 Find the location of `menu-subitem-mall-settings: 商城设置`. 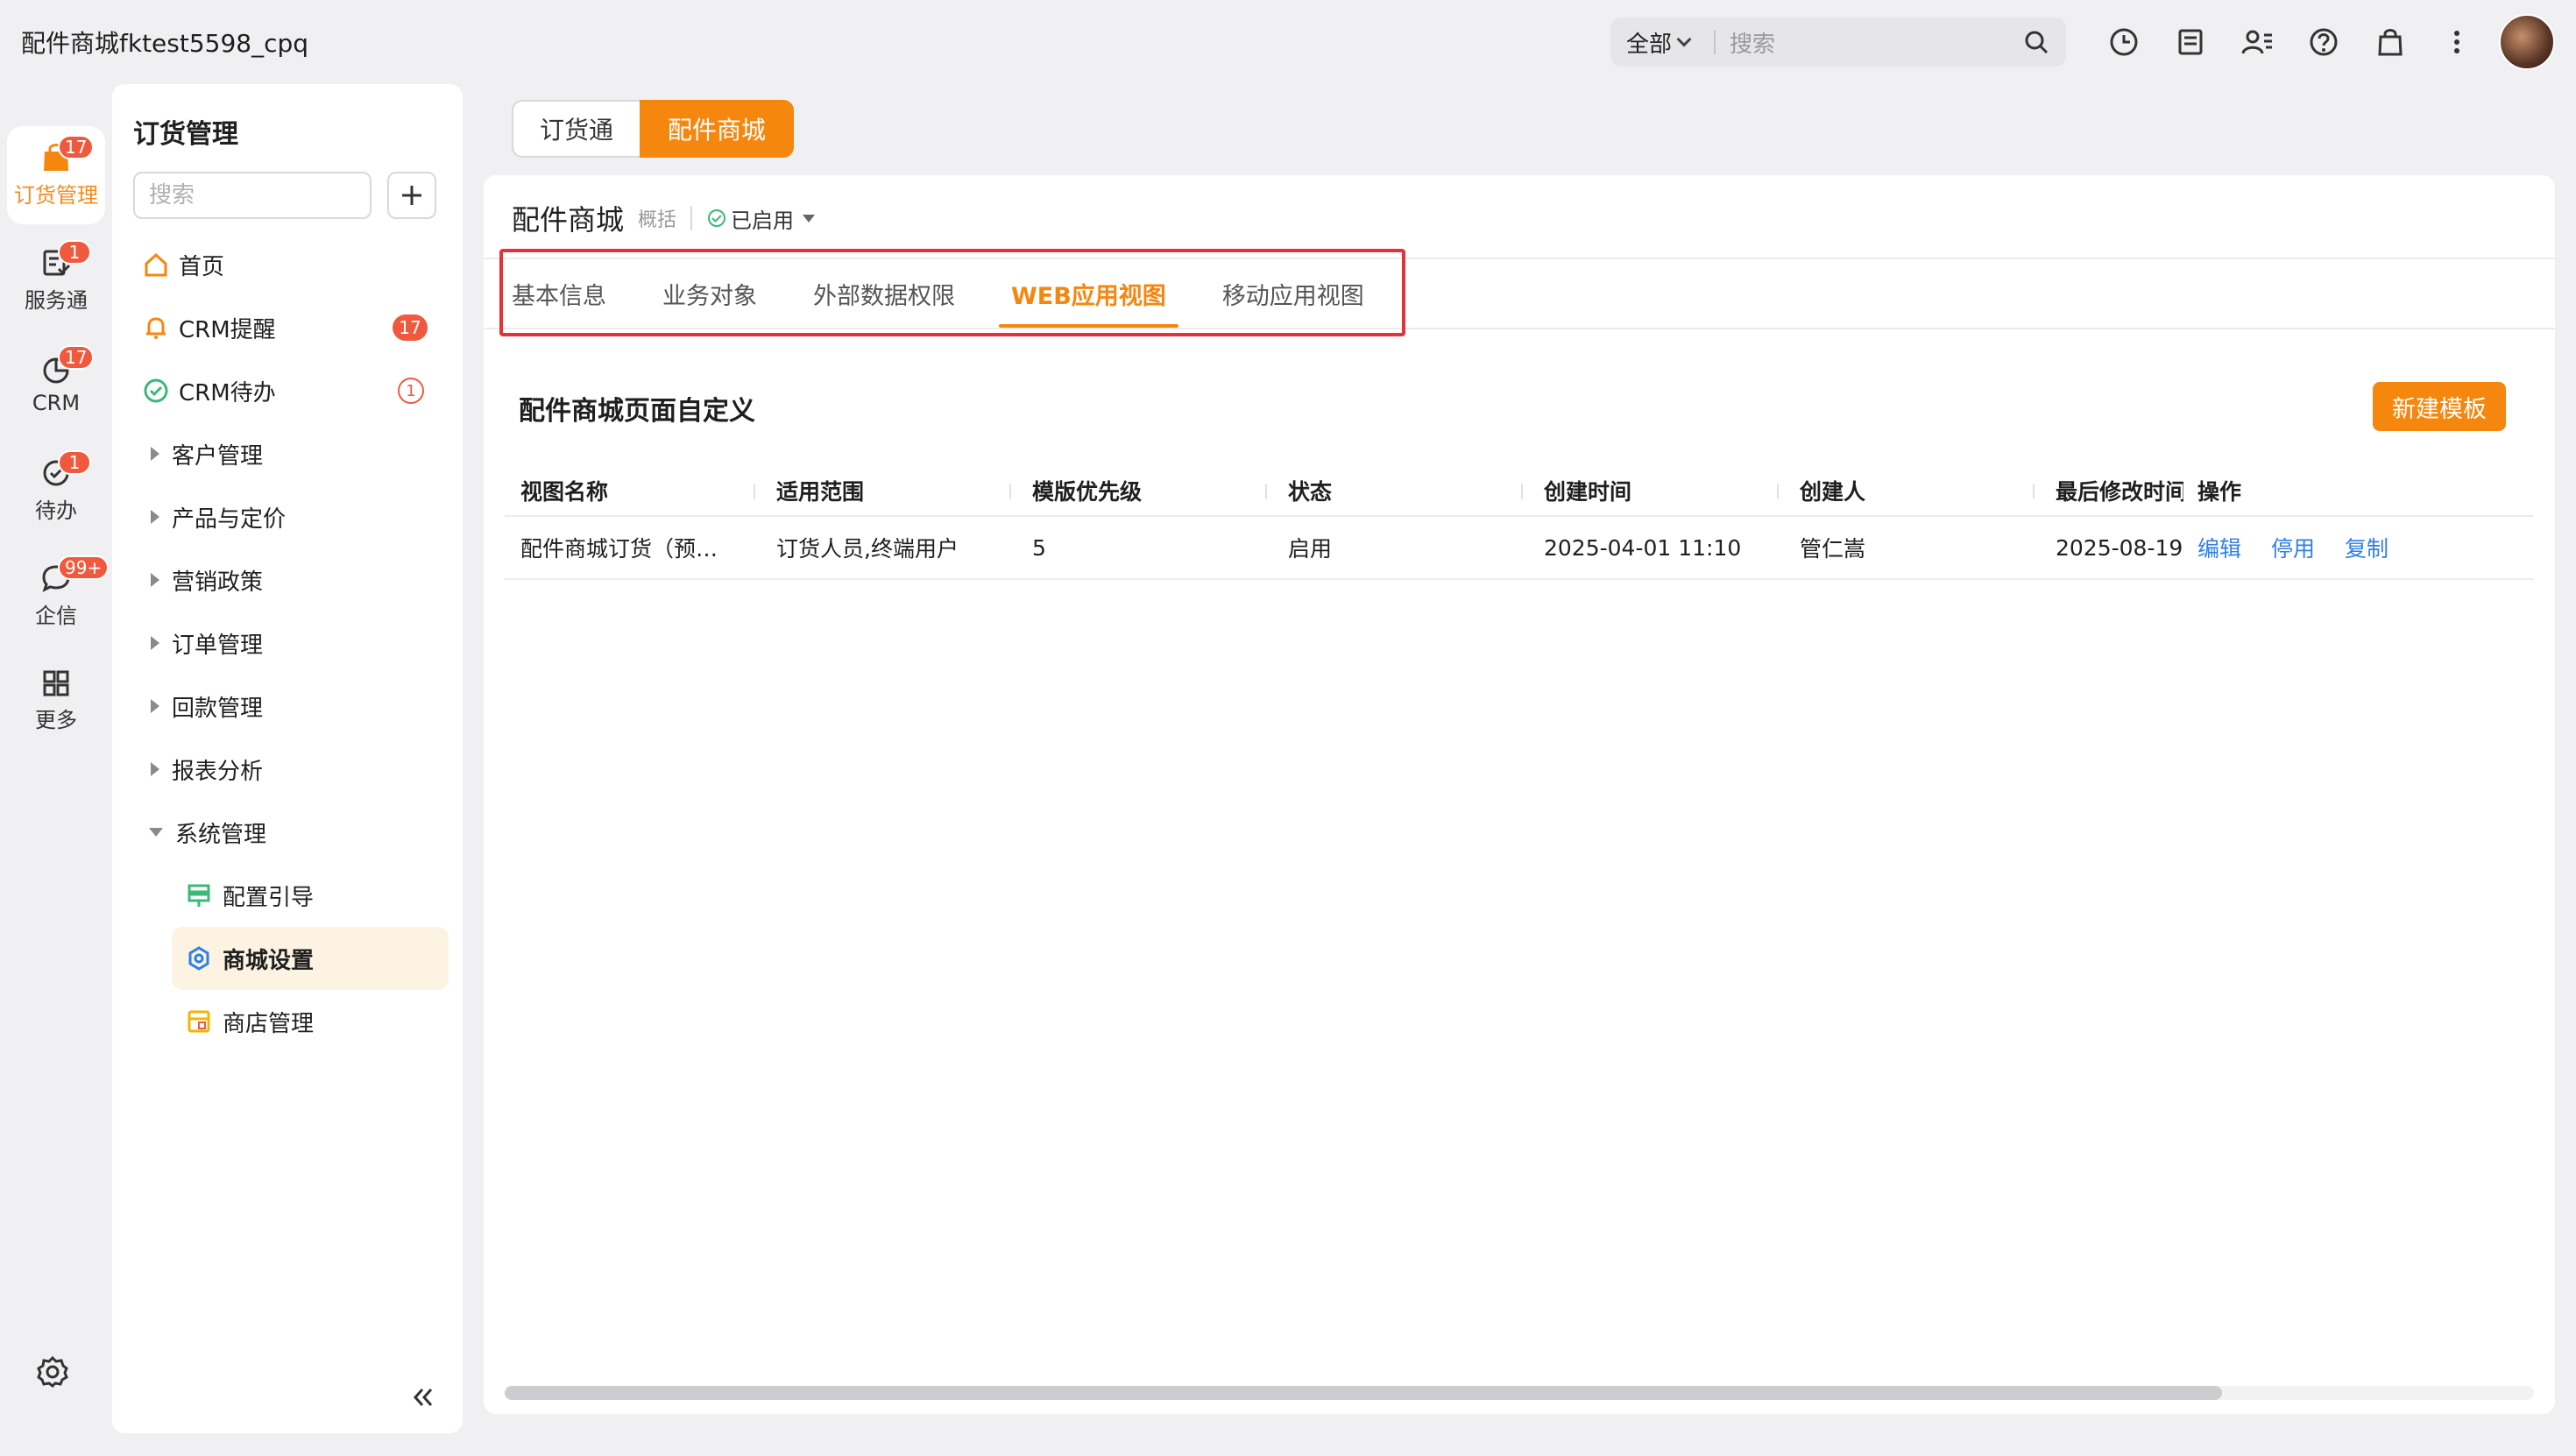

menu-subitem-mall-settings: 商城设置 is located at coordinates (310, 958).